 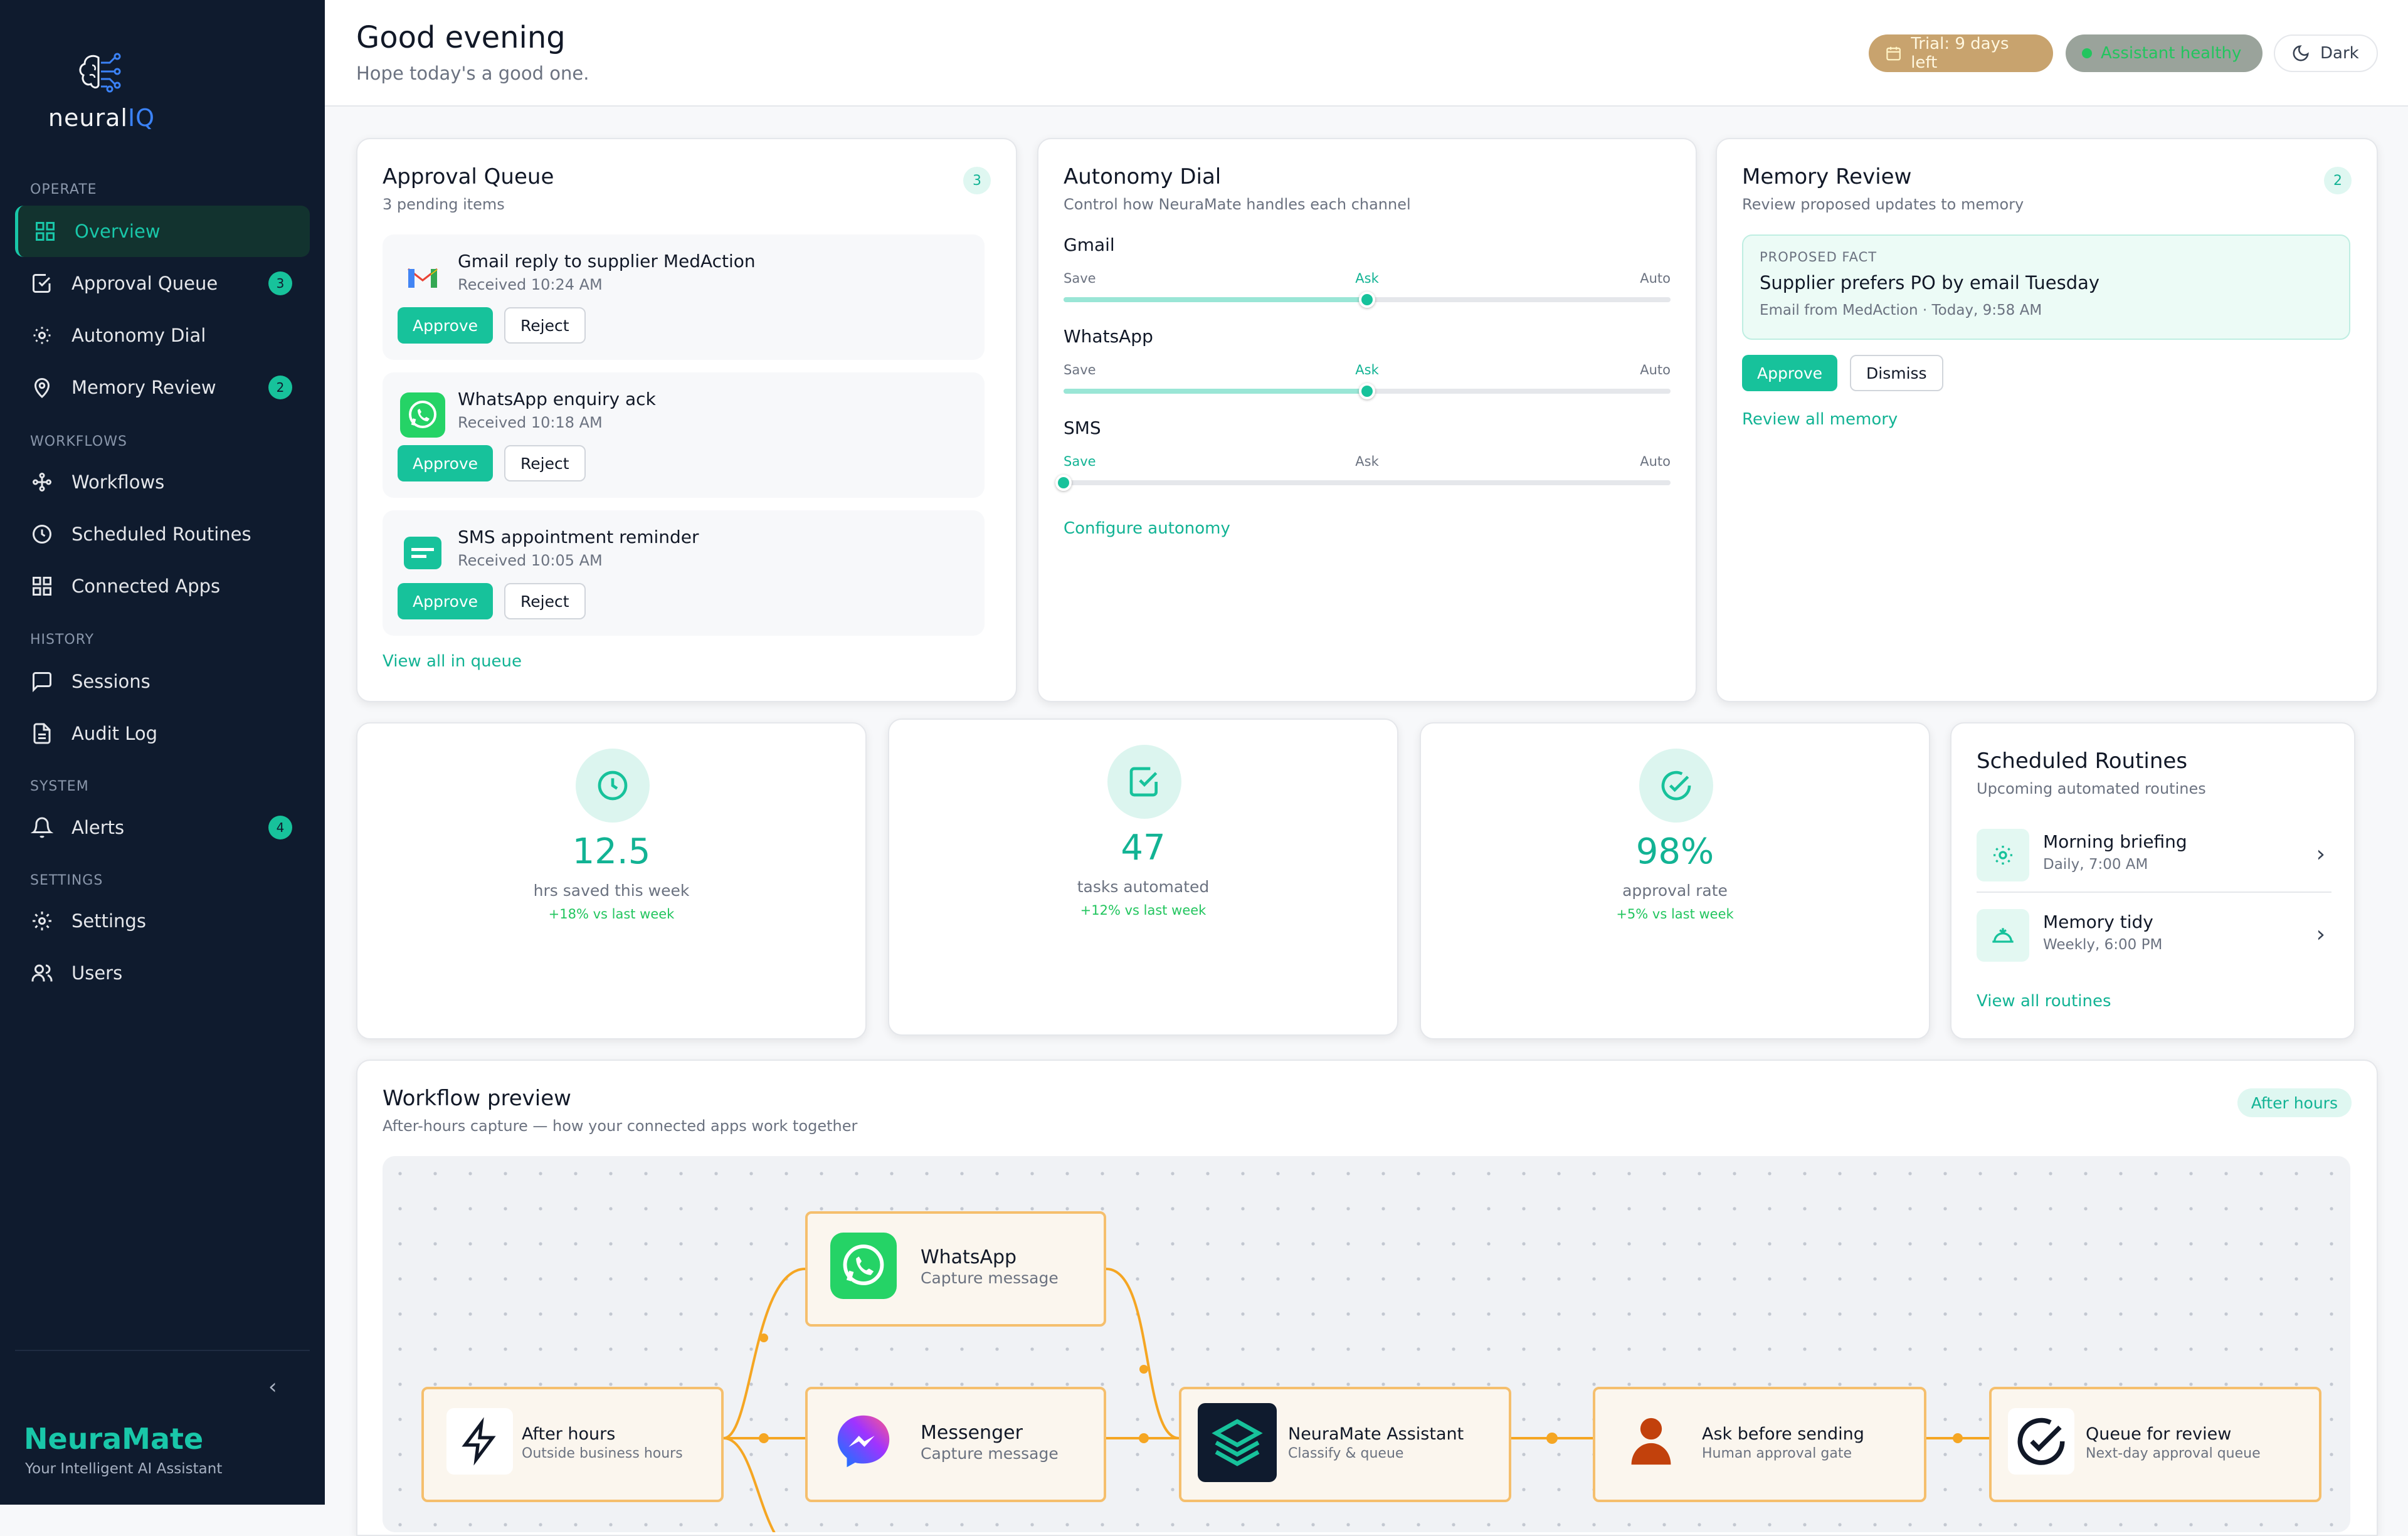 I want to click on clock-icon, so click(x=42, y=534).